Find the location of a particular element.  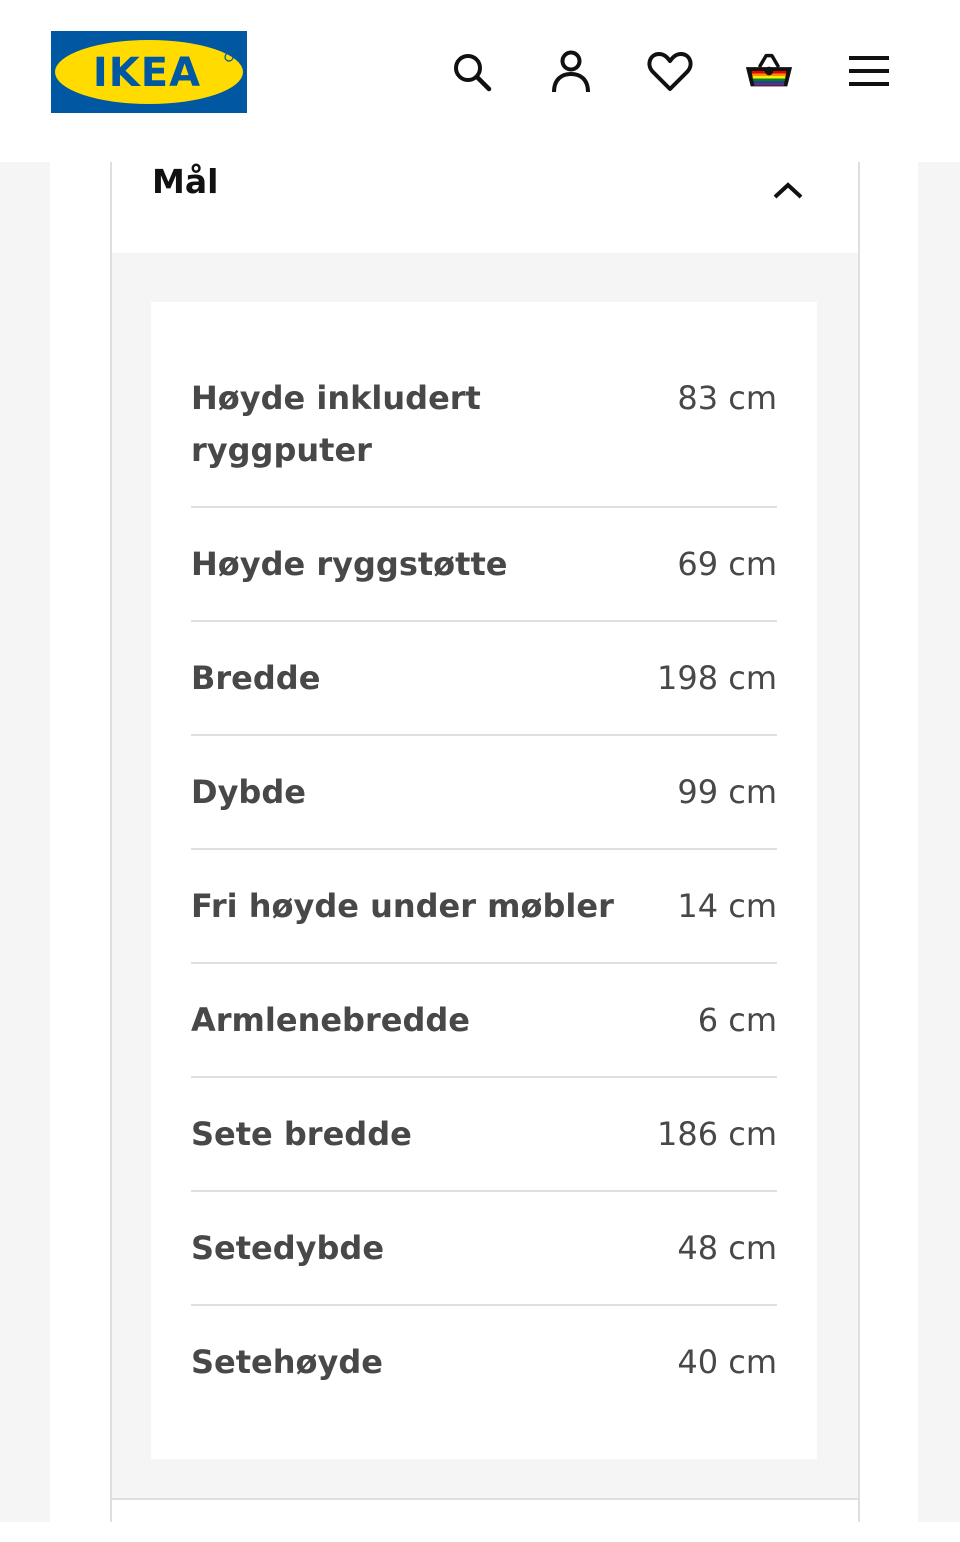

menu-icon is located at coordinates (869, 71).